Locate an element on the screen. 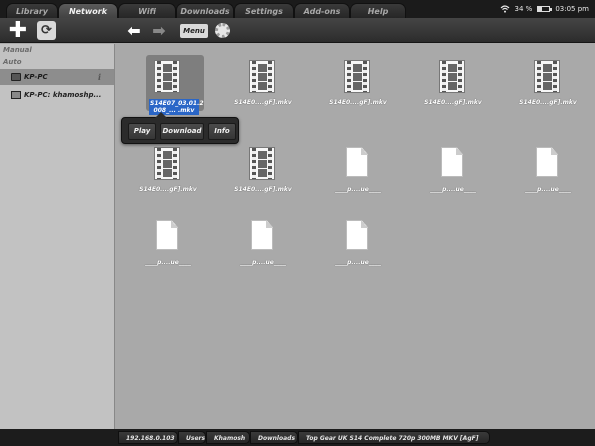 The height and width of the screenshot is (446, 595). battery-icon is located at coordinates (545, 9).